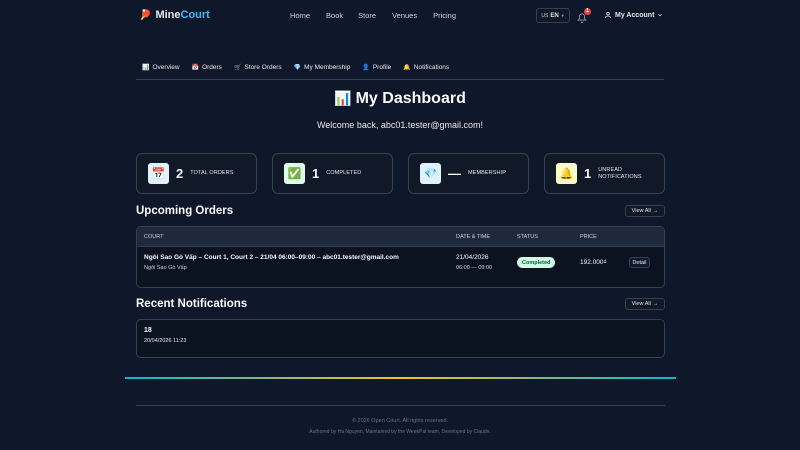 Image resolution: width=800 pixels, height=450 pixels. I want to click on nav-store: Store, so click(367, 15).